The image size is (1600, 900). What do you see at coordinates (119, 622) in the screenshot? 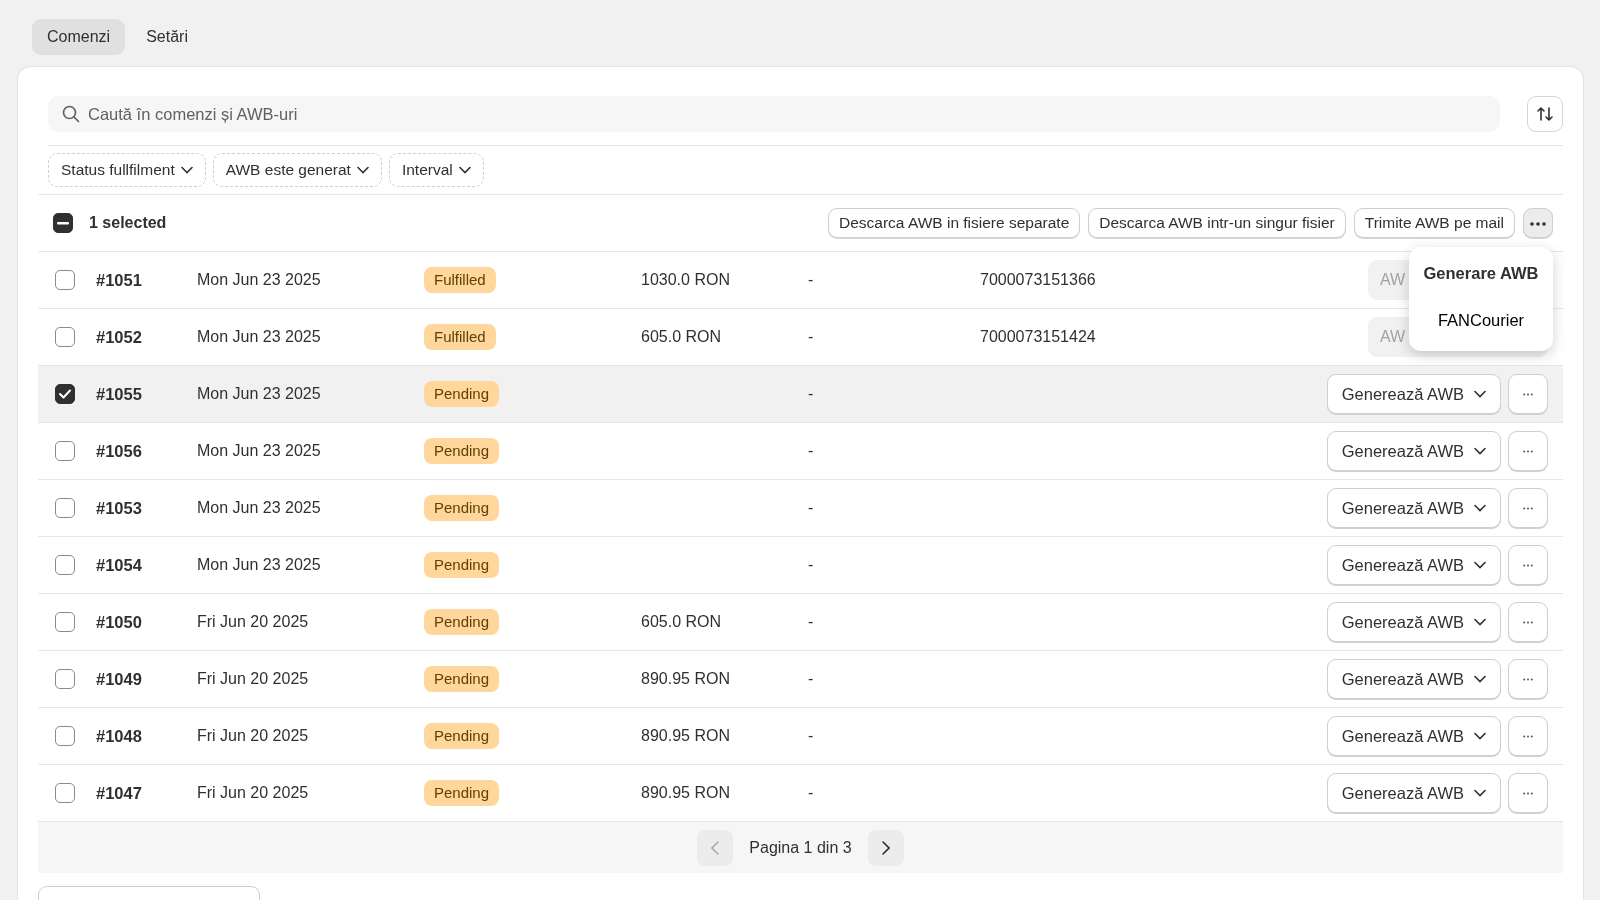
I see `order-number: #1050` at bounding box center [119, 622].